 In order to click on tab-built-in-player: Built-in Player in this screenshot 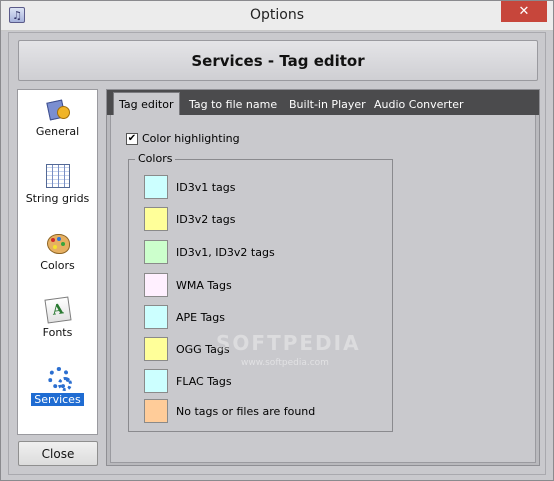, I will do `click(327, 104)`.